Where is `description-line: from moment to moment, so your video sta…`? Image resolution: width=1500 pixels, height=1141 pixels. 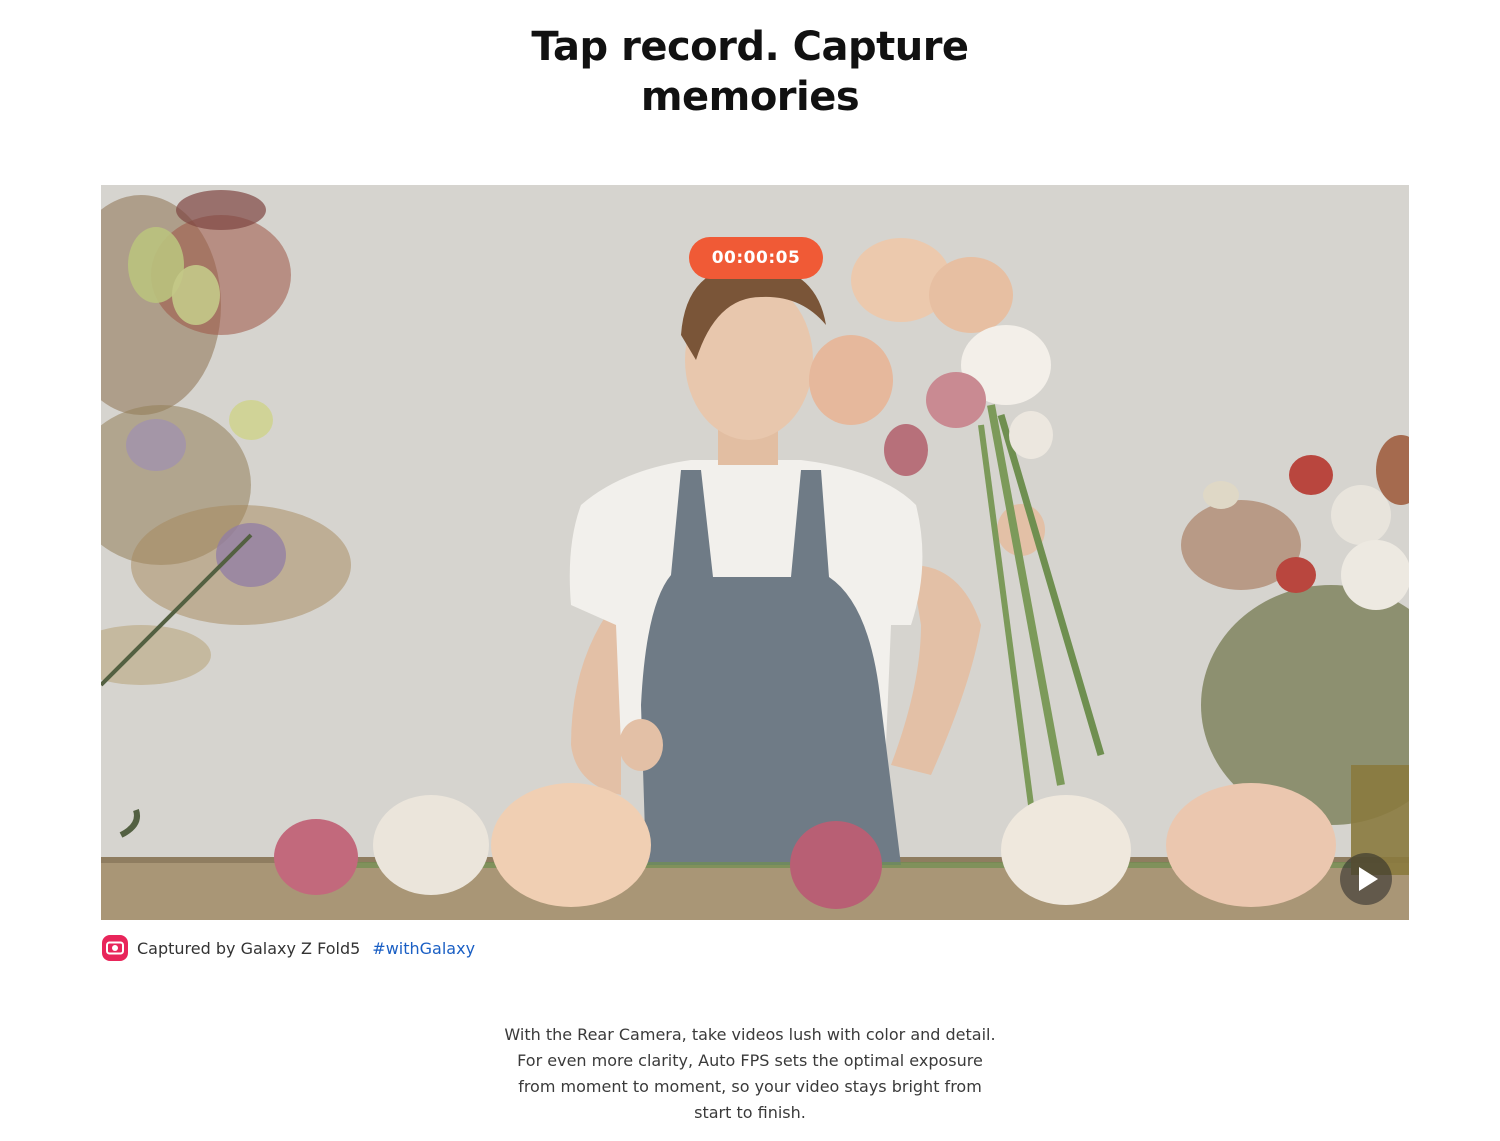
description-line: from moment to moment, so your video sta… is located at coordinates (750, 1086).